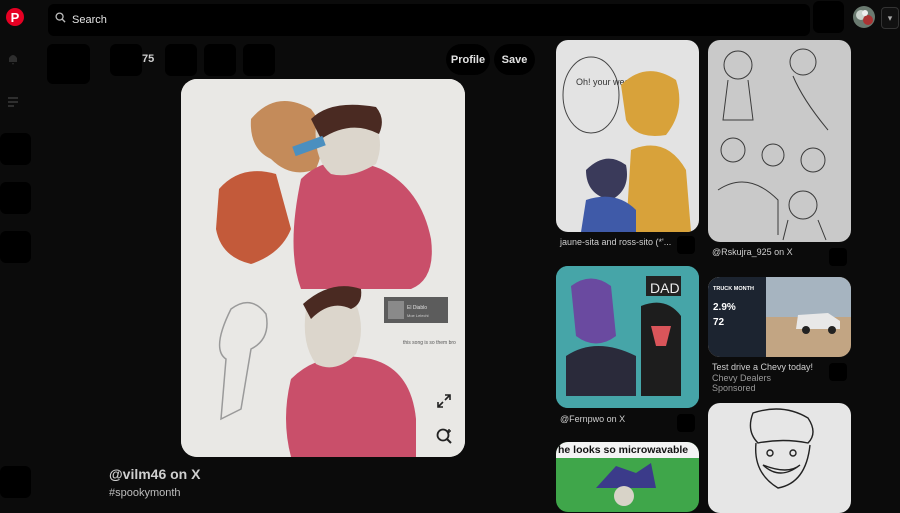 Image resolution: width=900 pixels, height=513 pixels. What do you see at coordinates (627, 477) in the screenshot?
I see `feed-pin-image-3: he looks so microwavable` at bounding box center [627, 477].